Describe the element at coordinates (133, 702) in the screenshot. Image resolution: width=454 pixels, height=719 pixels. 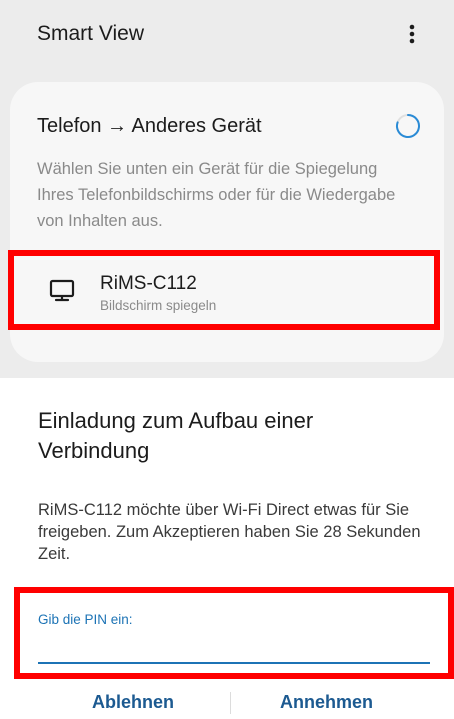
I see `decline-button: Ablehnen` at that location.